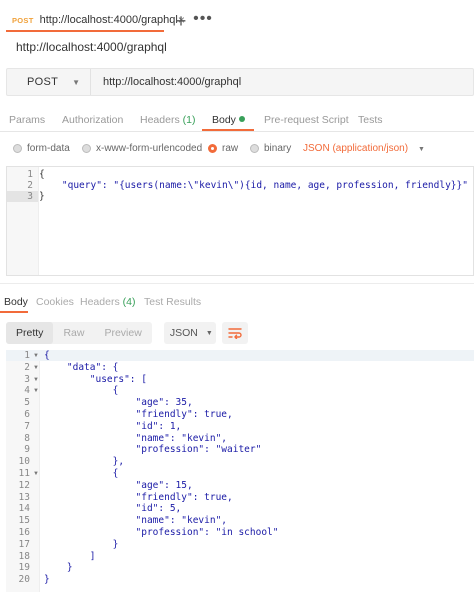  I want to click on line-number: 10, so click(24, 462).